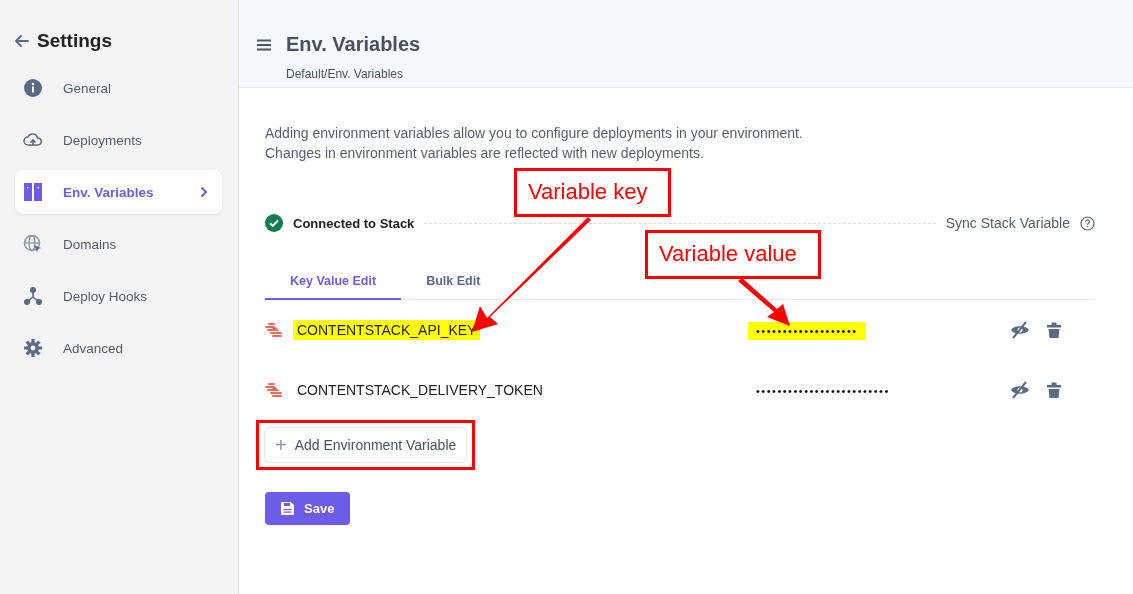 This screenshot has height=594, width=1133. I want to click on network-icon, so click(33, 296).